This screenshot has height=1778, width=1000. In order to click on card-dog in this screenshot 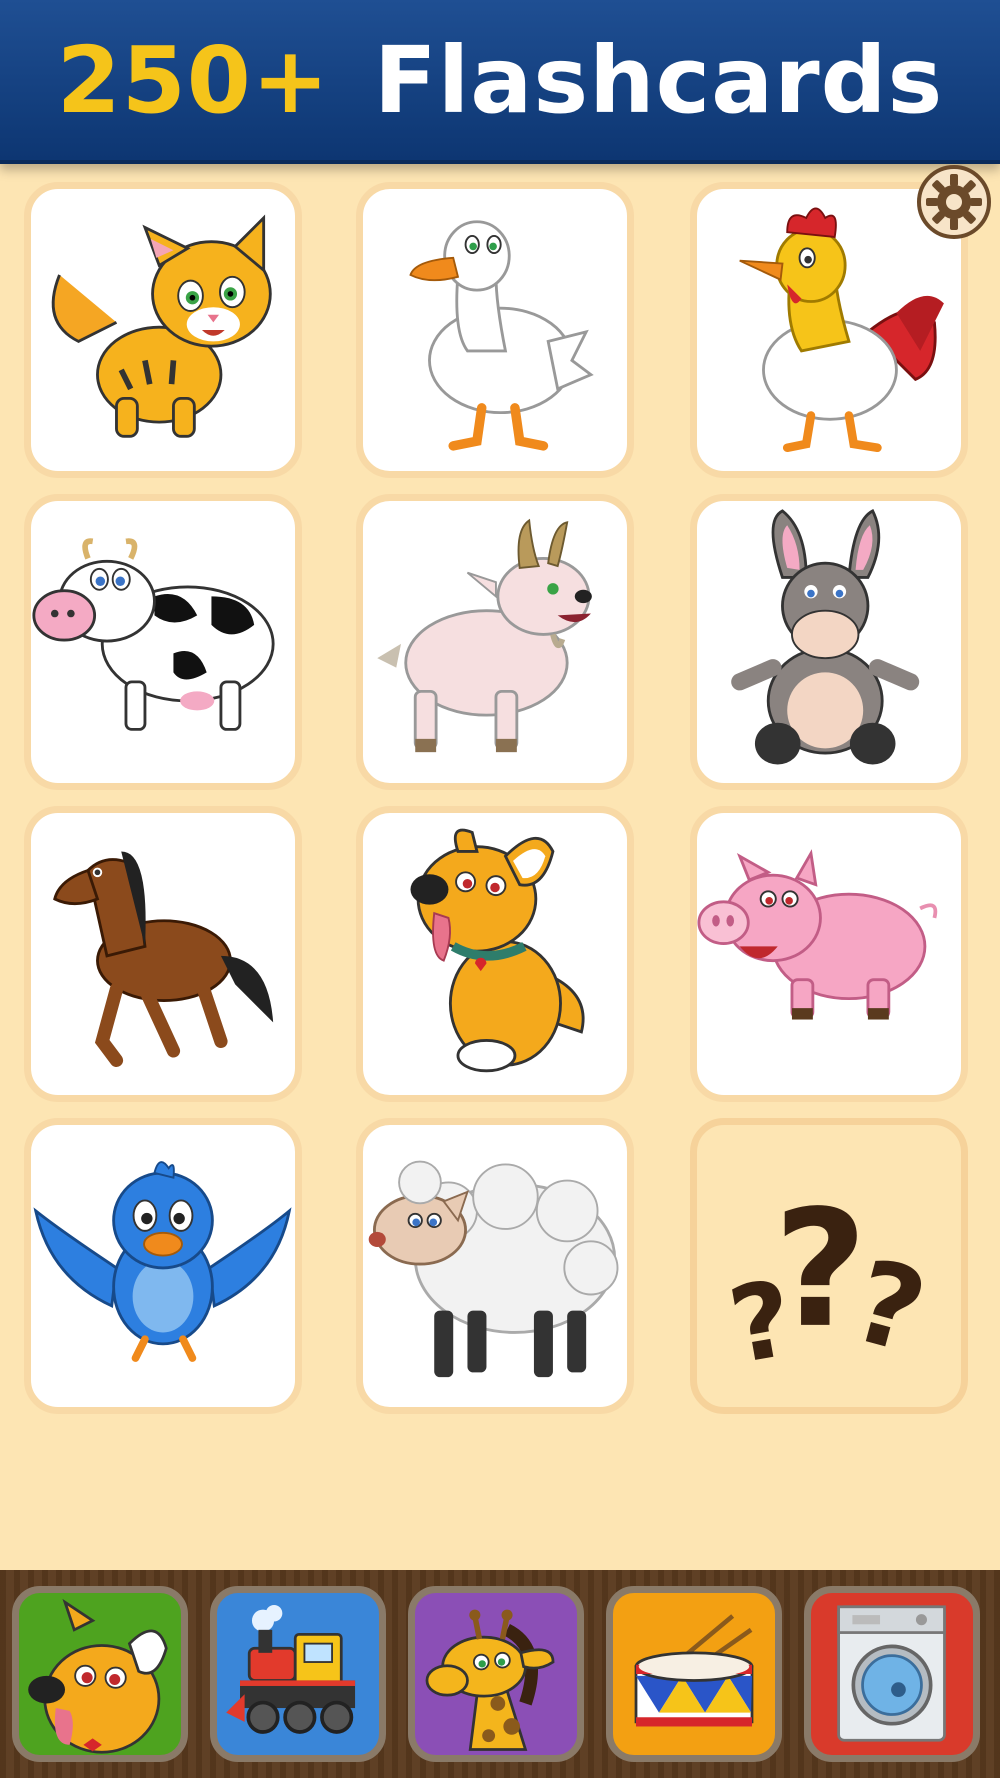, I will do `click(495, 954)`.